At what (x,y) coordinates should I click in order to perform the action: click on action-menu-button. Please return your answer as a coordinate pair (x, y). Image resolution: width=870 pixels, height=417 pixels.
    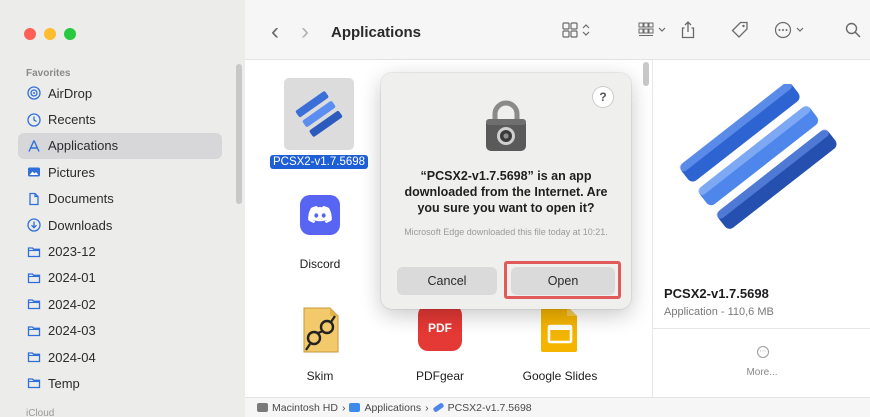
    Looking at the image, I should click on (791, 32).